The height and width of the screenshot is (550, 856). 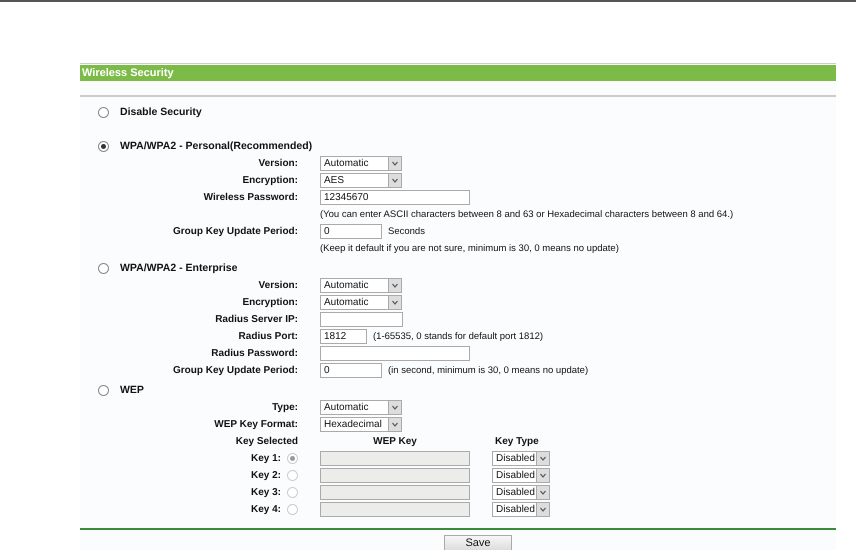 What do you see at coordinates (361, 180) in the screenshot?
I see `dropdown: AES` at bounding box center [361, 180].